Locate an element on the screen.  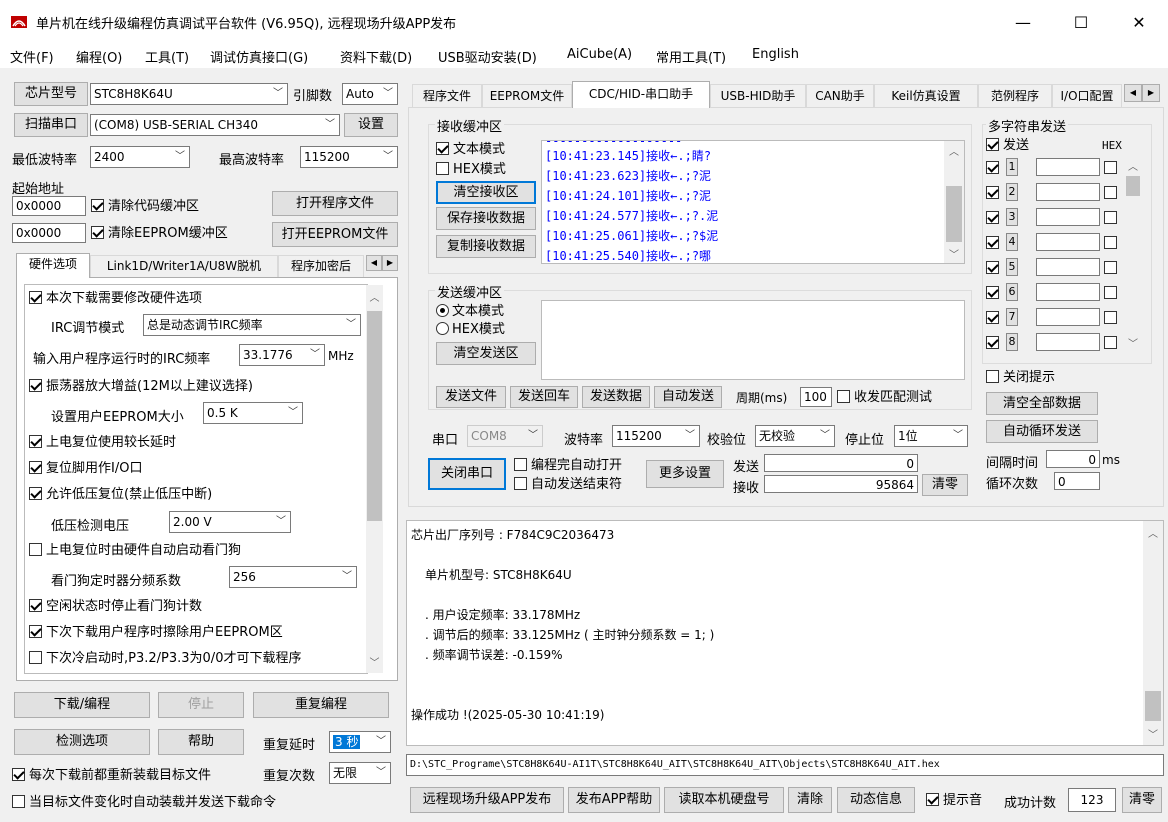
tab-eeprom-file: EEPROM文件 is located at coordinates (527, 96).